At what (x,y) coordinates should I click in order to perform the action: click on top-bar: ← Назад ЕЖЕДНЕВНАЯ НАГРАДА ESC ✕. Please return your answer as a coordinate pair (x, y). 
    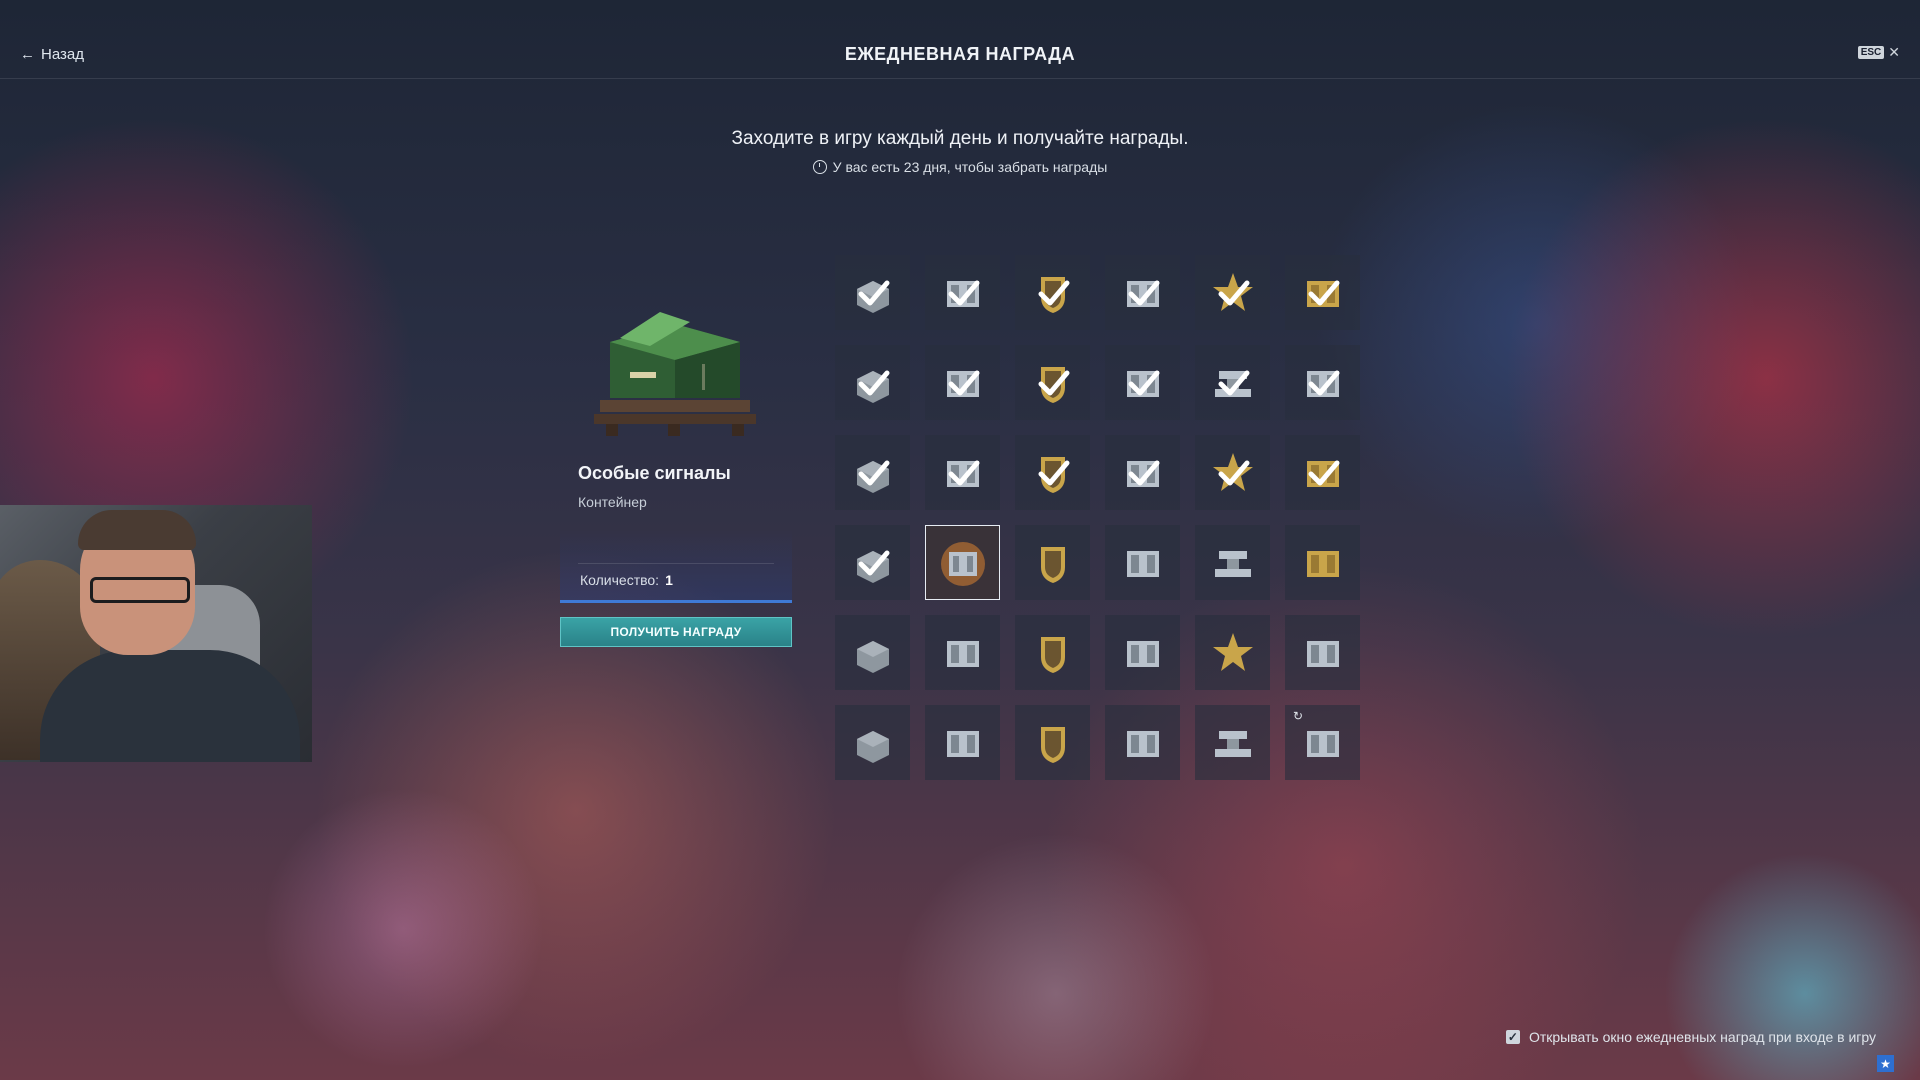
    Looking at the image, I should click on (960, 39).